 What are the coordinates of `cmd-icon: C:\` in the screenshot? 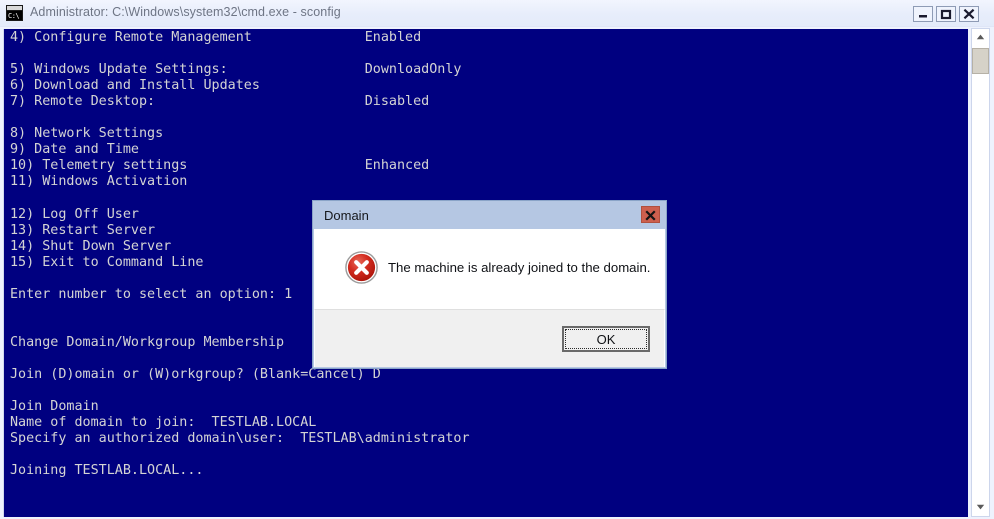 It's located at (14, 13).